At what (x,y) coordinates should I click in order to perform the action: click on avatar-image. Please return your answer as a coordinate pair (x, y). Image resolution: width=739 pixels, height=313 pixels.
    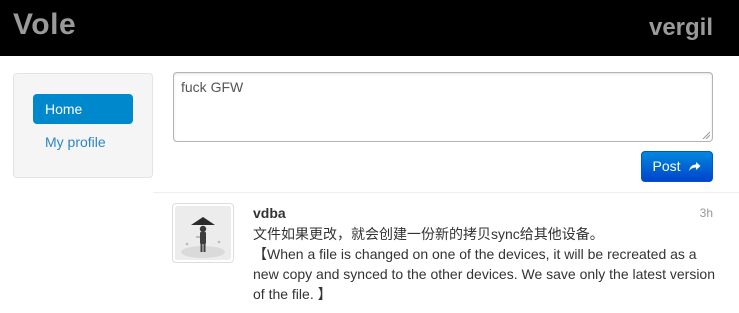
    Looking at the image, I should click on (203, 233).